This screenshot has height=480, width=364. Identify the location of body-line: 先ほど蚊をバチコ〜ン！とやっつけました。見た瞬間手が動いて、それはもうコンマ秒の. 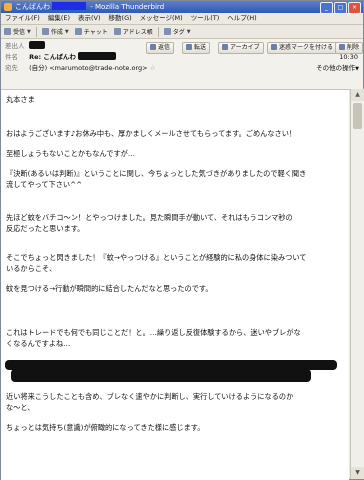
(149, 217).